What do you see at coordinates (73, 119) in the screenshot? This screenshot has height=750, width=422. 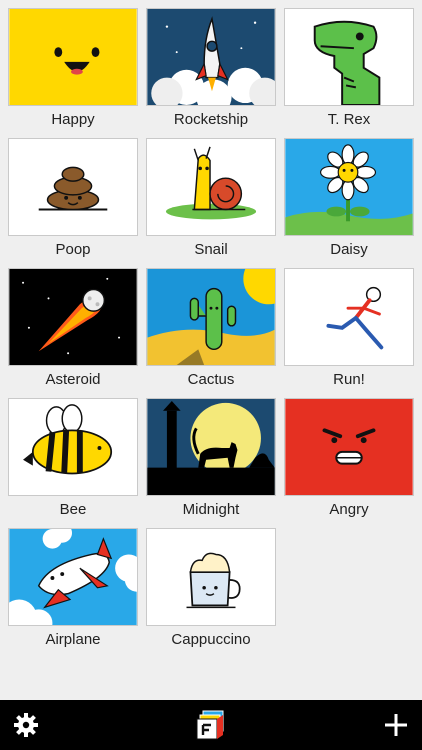 I see `item-label: Happy` at bounding box center [73, 119].